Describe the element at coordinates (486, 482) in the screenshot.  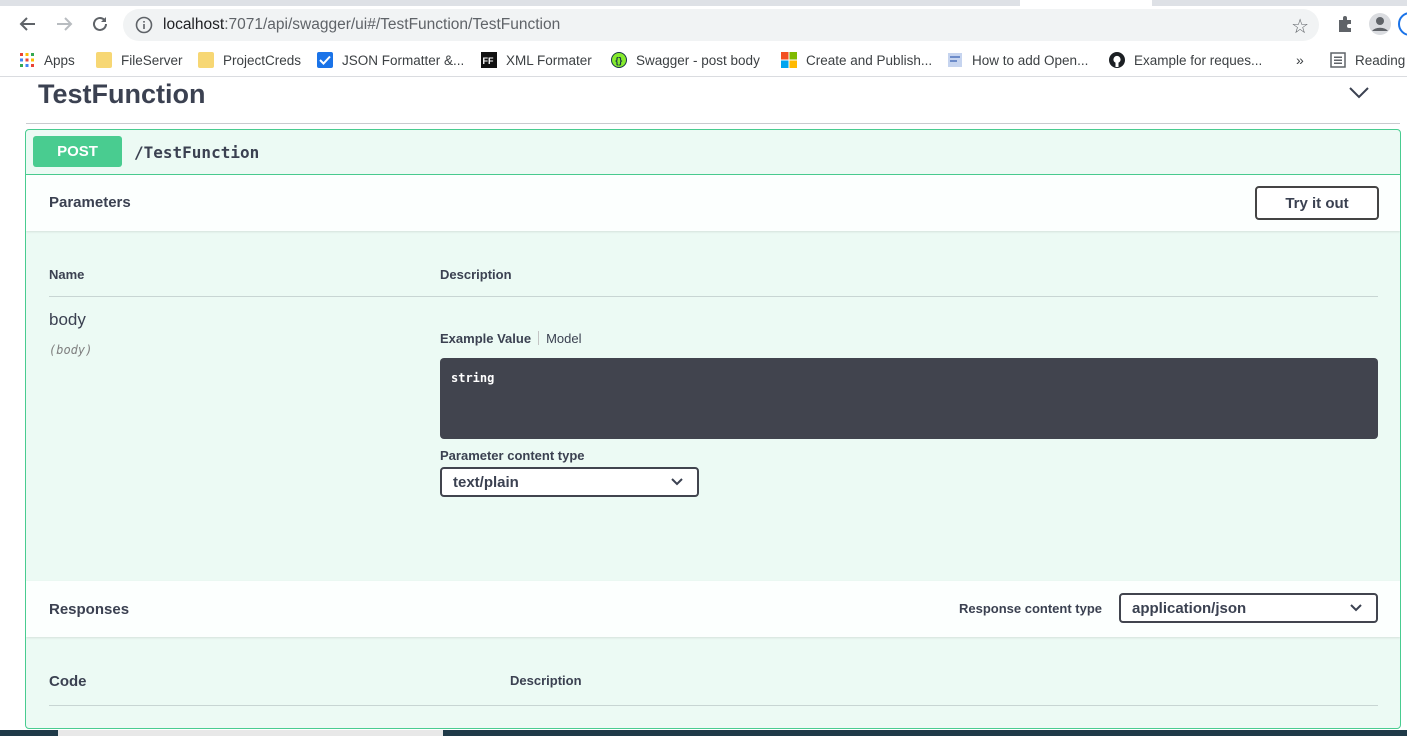
I see `parameter-content-type-value: text/plain` at that location.